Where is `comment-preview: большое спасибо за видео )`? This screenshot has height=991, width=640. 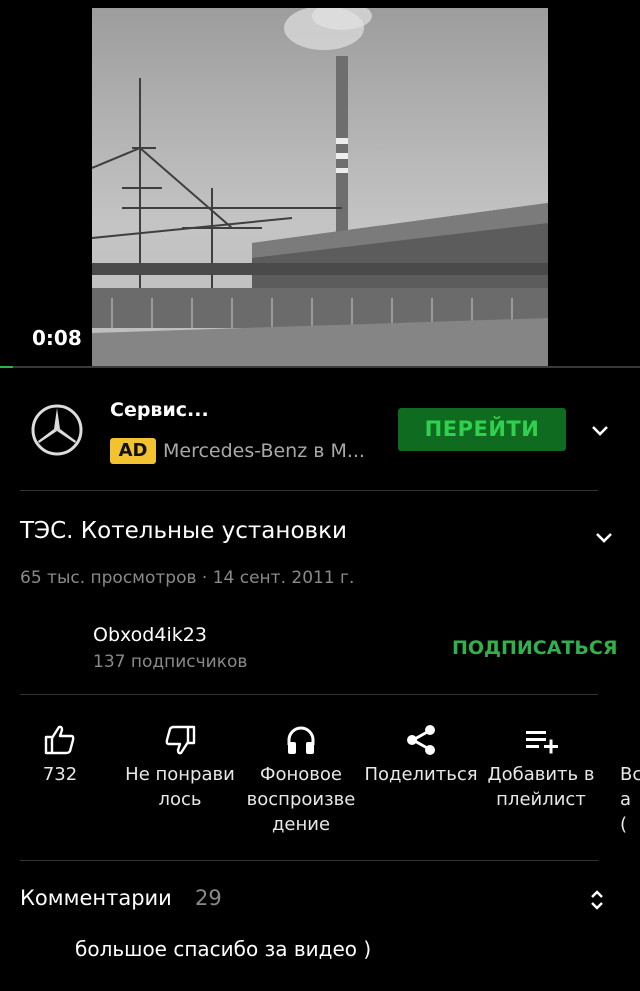 comment-preview: большое спасибо за видео ) is located at coordinates (223, 949).